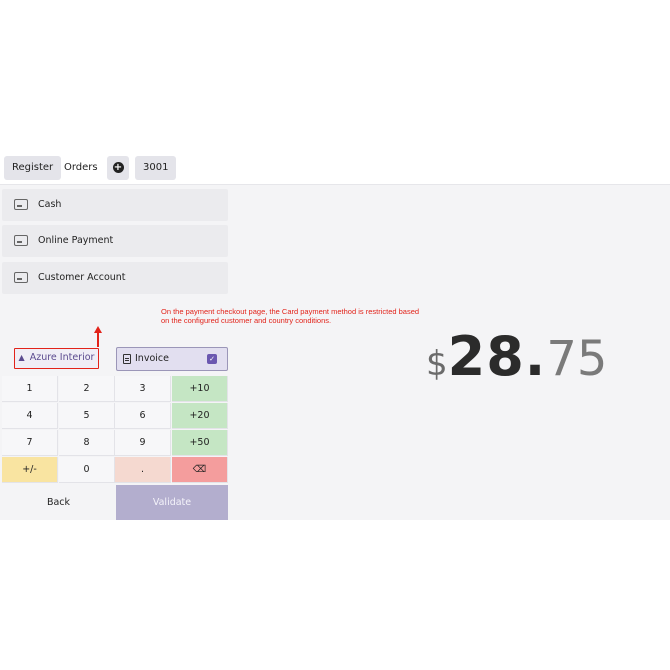 The width and height of the screenshot is (670, 670). Describe the element at coordinates (200, 416) in the screenshot. I see `numpad-key-plus20: +20` at that location.